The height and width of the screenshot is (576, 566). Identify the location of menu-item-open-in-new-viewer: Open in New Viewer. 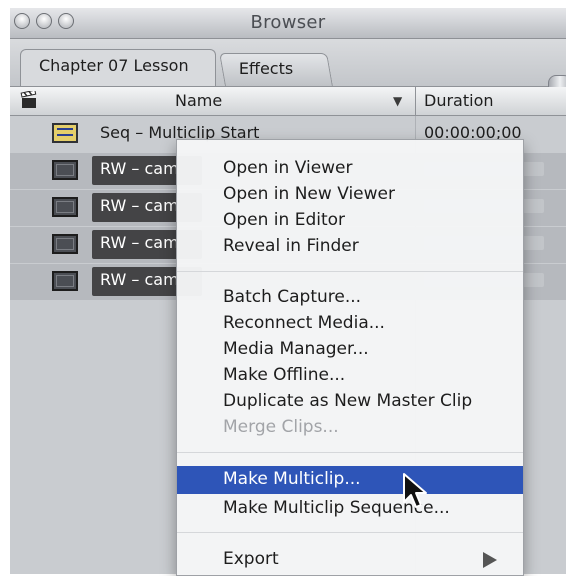
(350, 195).